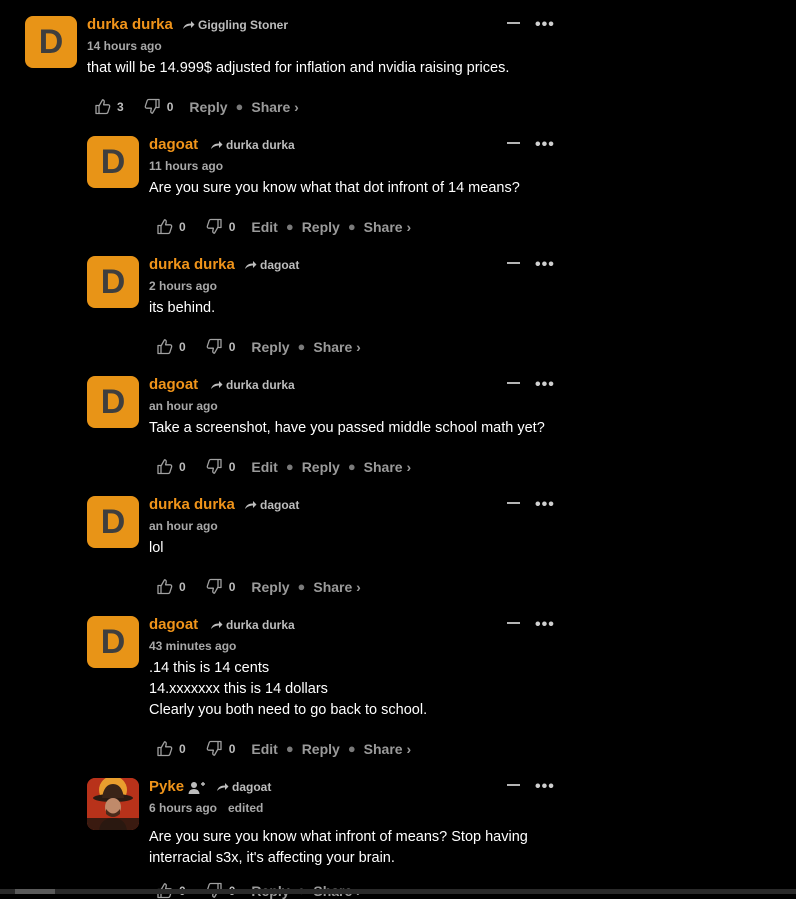  I want to click on author-name: Pyke, so click(166, 786).